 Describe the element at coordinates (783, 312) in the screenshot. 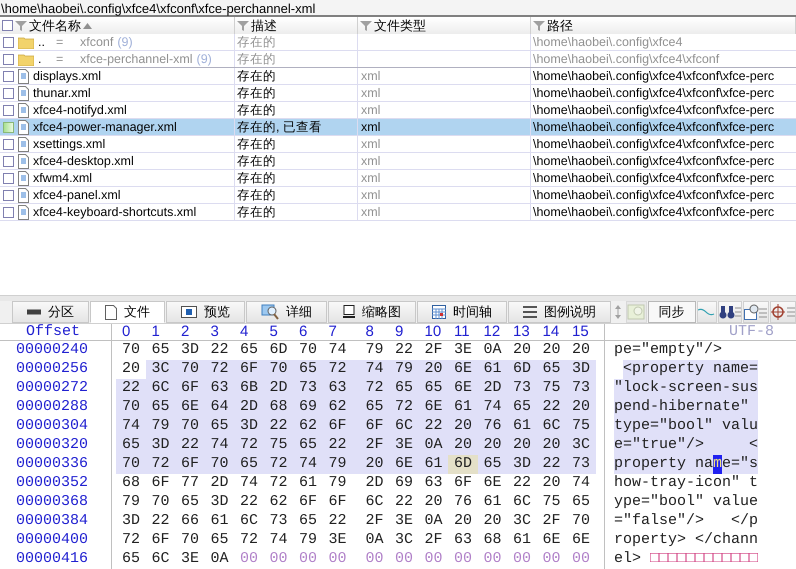

I see `target-button` at that location.